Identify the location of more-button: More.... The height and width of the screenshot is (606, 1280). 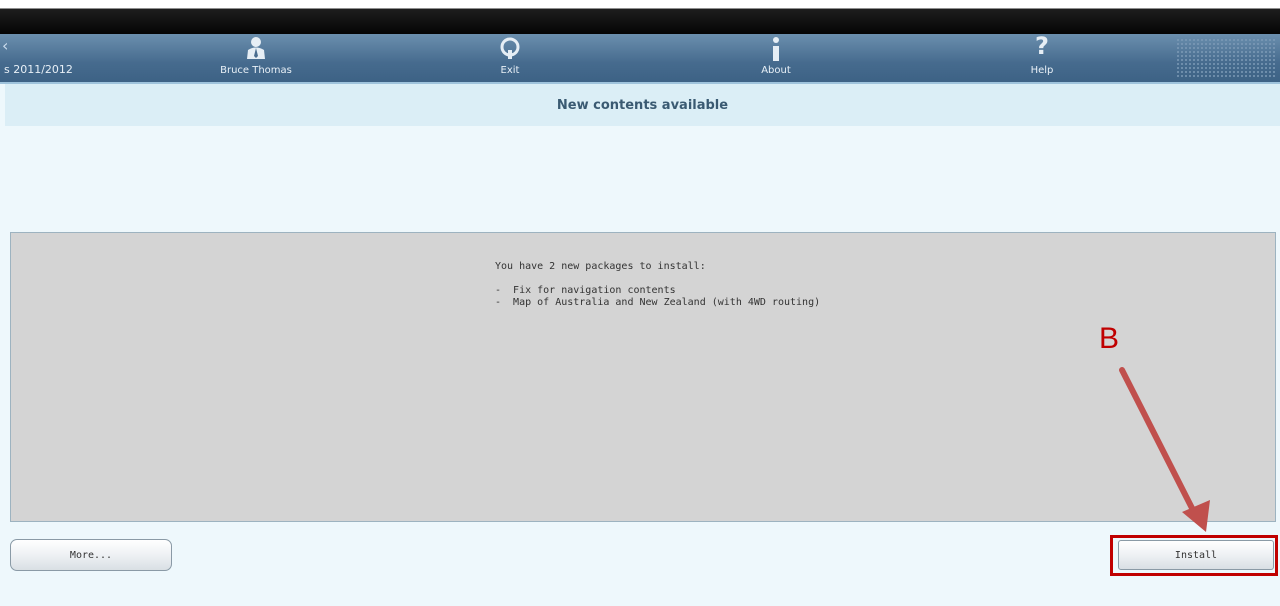
(91, 555).